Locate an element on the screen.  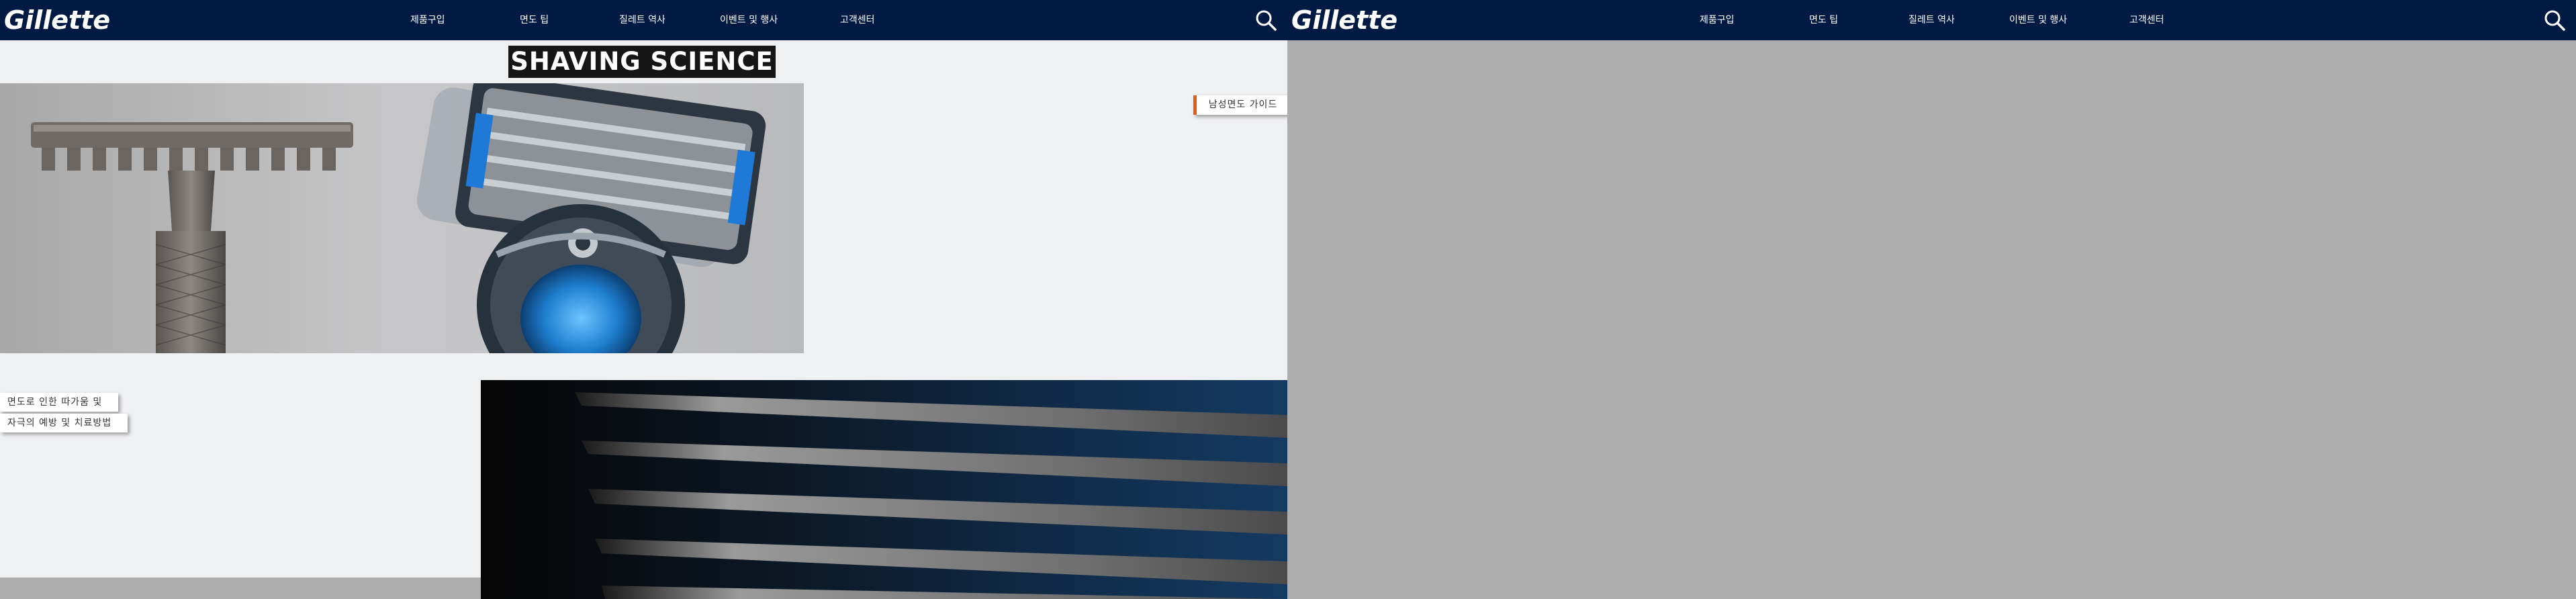
nav-item-buy-products: 제품구입 is located at coordinates (427, 20).